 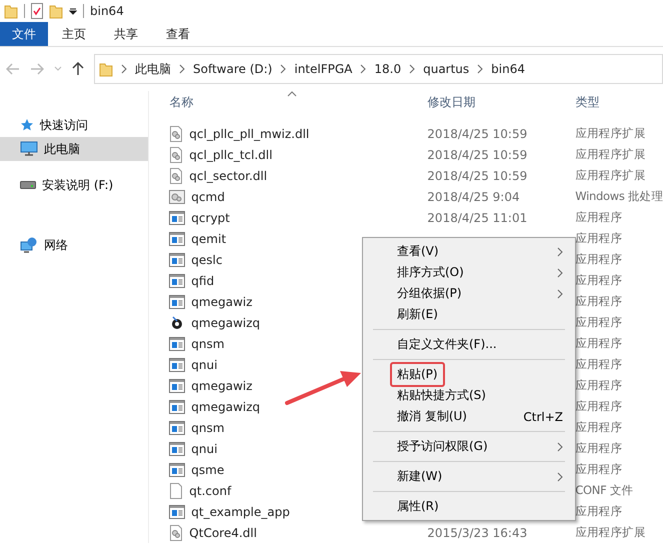 What do you see at coordinates (418, 506) in the screenshot?
I see `menu-label: 属性(R)` at bounding box center [418, 506].